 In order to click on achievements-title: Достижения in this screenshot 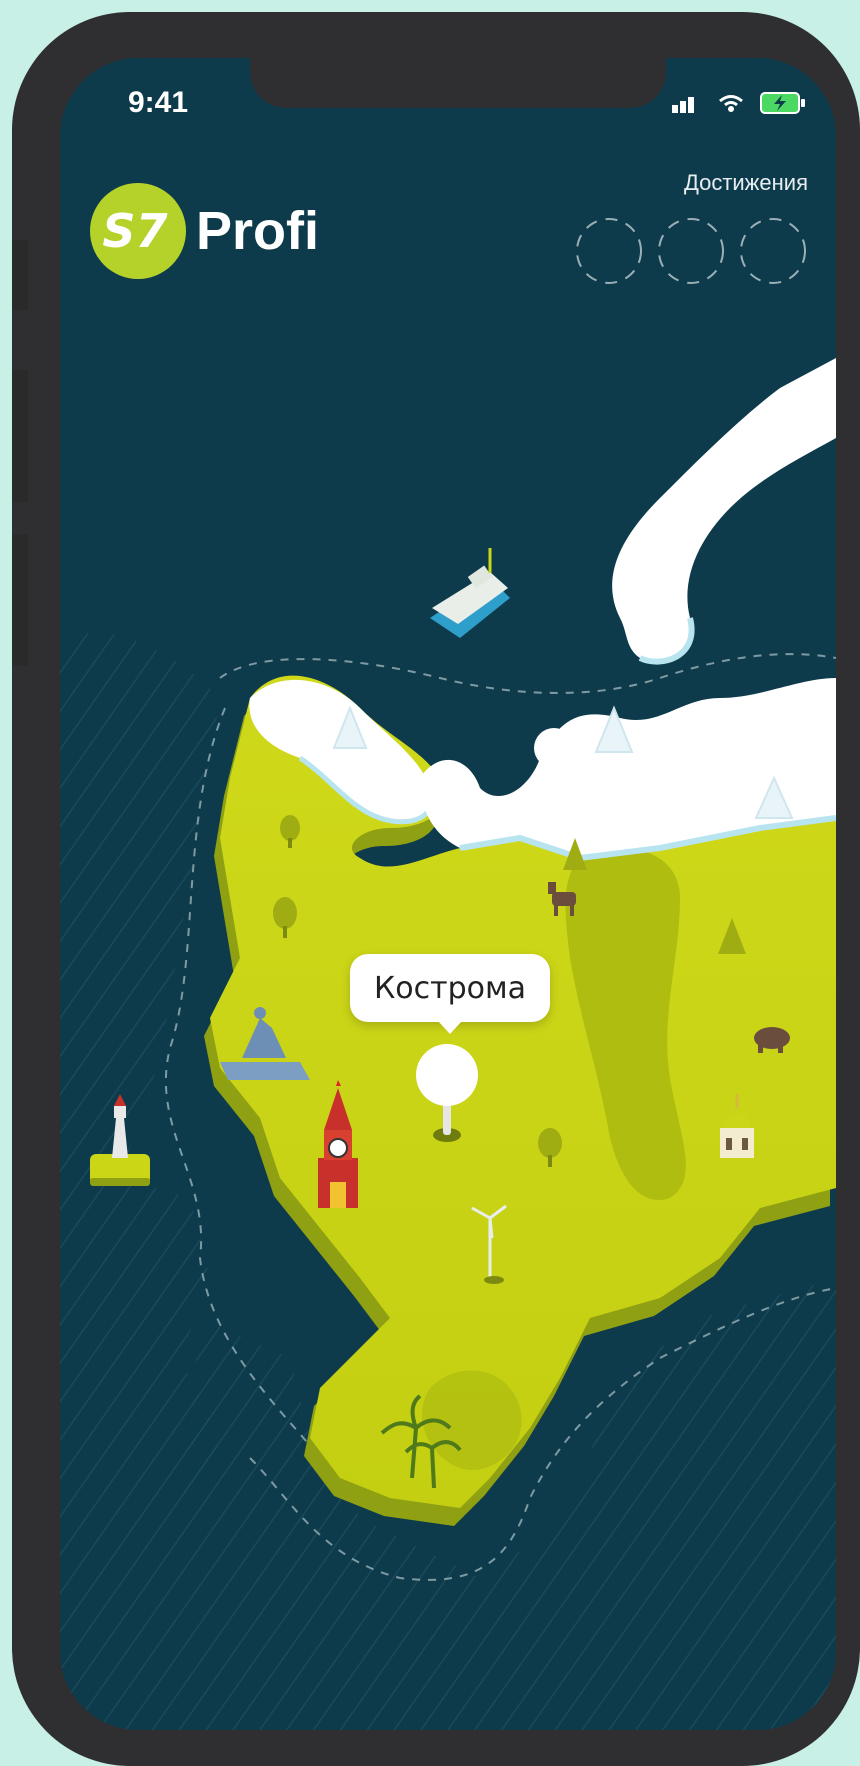, I will do `click(745, 182)`.